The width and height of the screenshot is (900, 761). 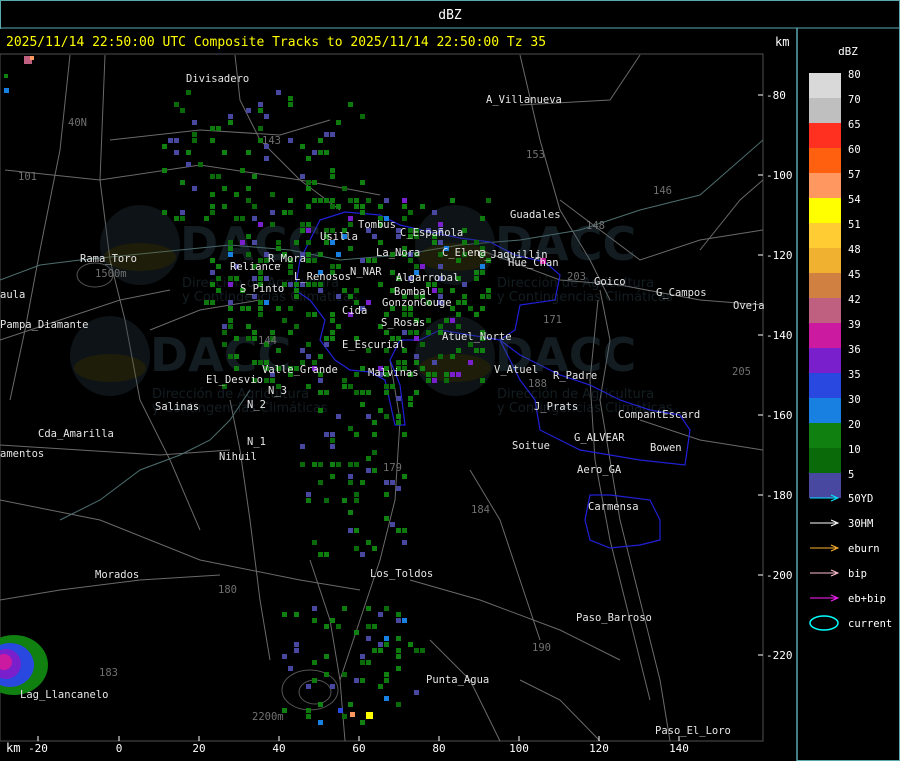 I want to click on legend-label: 39, so click(x=854, y=325).